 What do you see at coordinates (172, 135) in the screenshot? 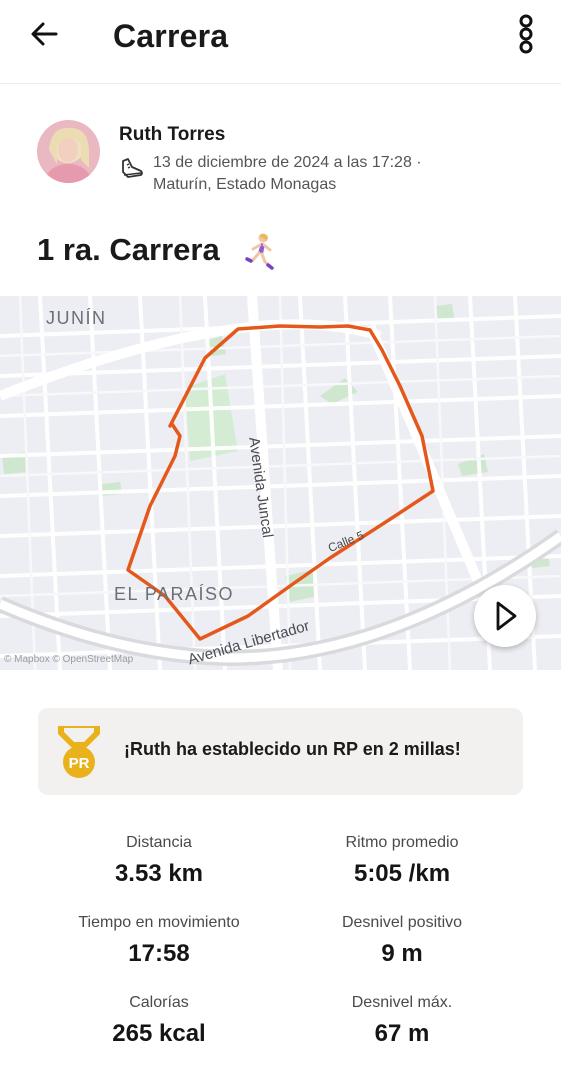
I see `author-name: Ruth Torres` at bounding box center [172, 135].